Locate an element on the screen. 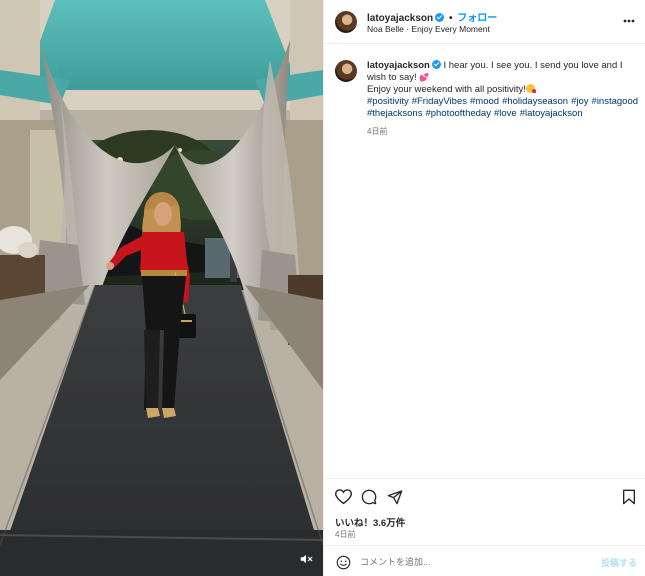 The height and width of the screenshot is (576, 645). hashtag-link: #mood is located at coordinates (484, 101).